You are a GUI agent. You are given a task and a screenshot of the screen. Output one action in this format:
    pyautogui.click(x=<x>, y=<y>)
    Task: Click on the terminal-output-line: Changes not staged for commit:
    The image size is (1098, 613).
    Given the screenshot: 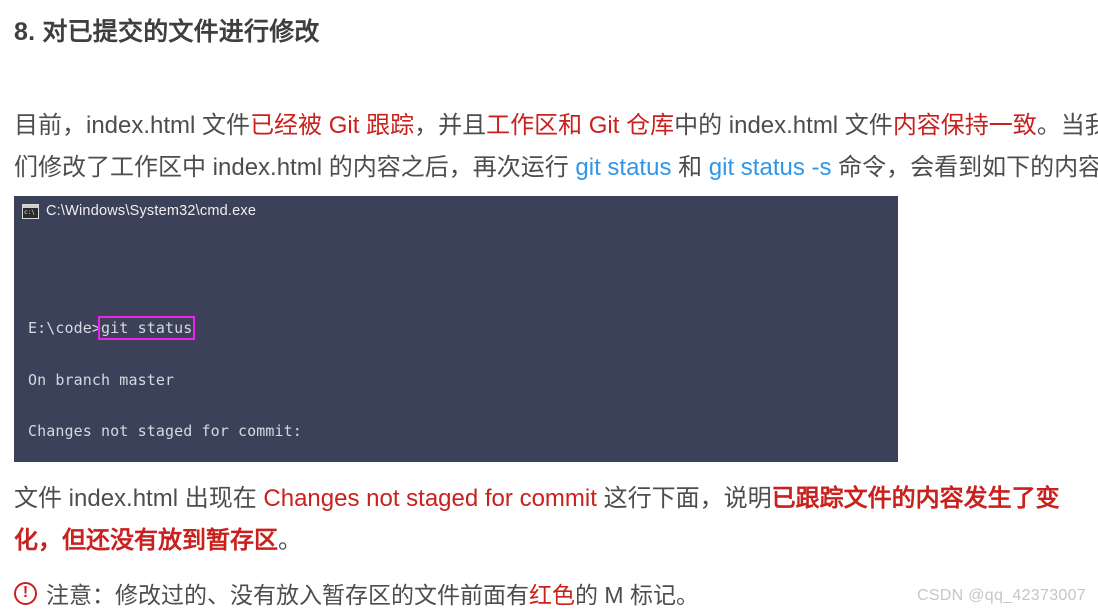 What is the action you would take?
    pyautogui.click(x=165, y=431)
    